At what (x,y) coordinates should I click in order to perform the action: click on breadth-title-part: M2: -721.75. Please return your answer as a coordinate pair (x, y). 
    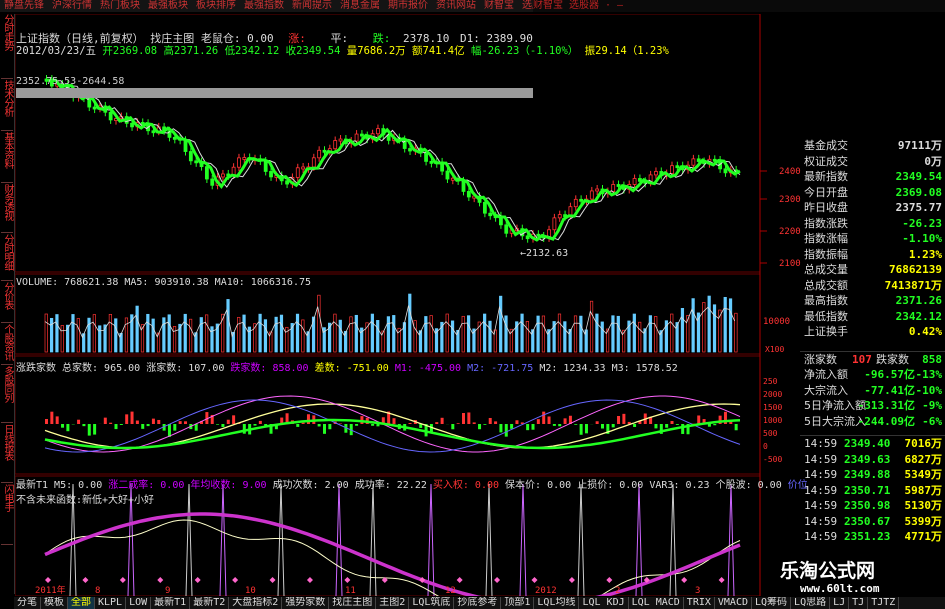
    Looking at the image, I should click on (503, 368).